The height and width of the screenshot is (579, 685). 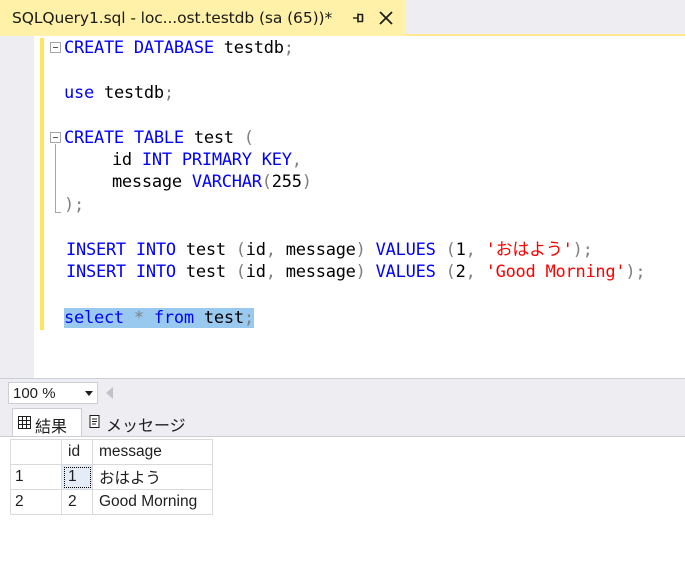 I want to click on table-row: 2 2 Good Morning, so click(x=111, y=502).